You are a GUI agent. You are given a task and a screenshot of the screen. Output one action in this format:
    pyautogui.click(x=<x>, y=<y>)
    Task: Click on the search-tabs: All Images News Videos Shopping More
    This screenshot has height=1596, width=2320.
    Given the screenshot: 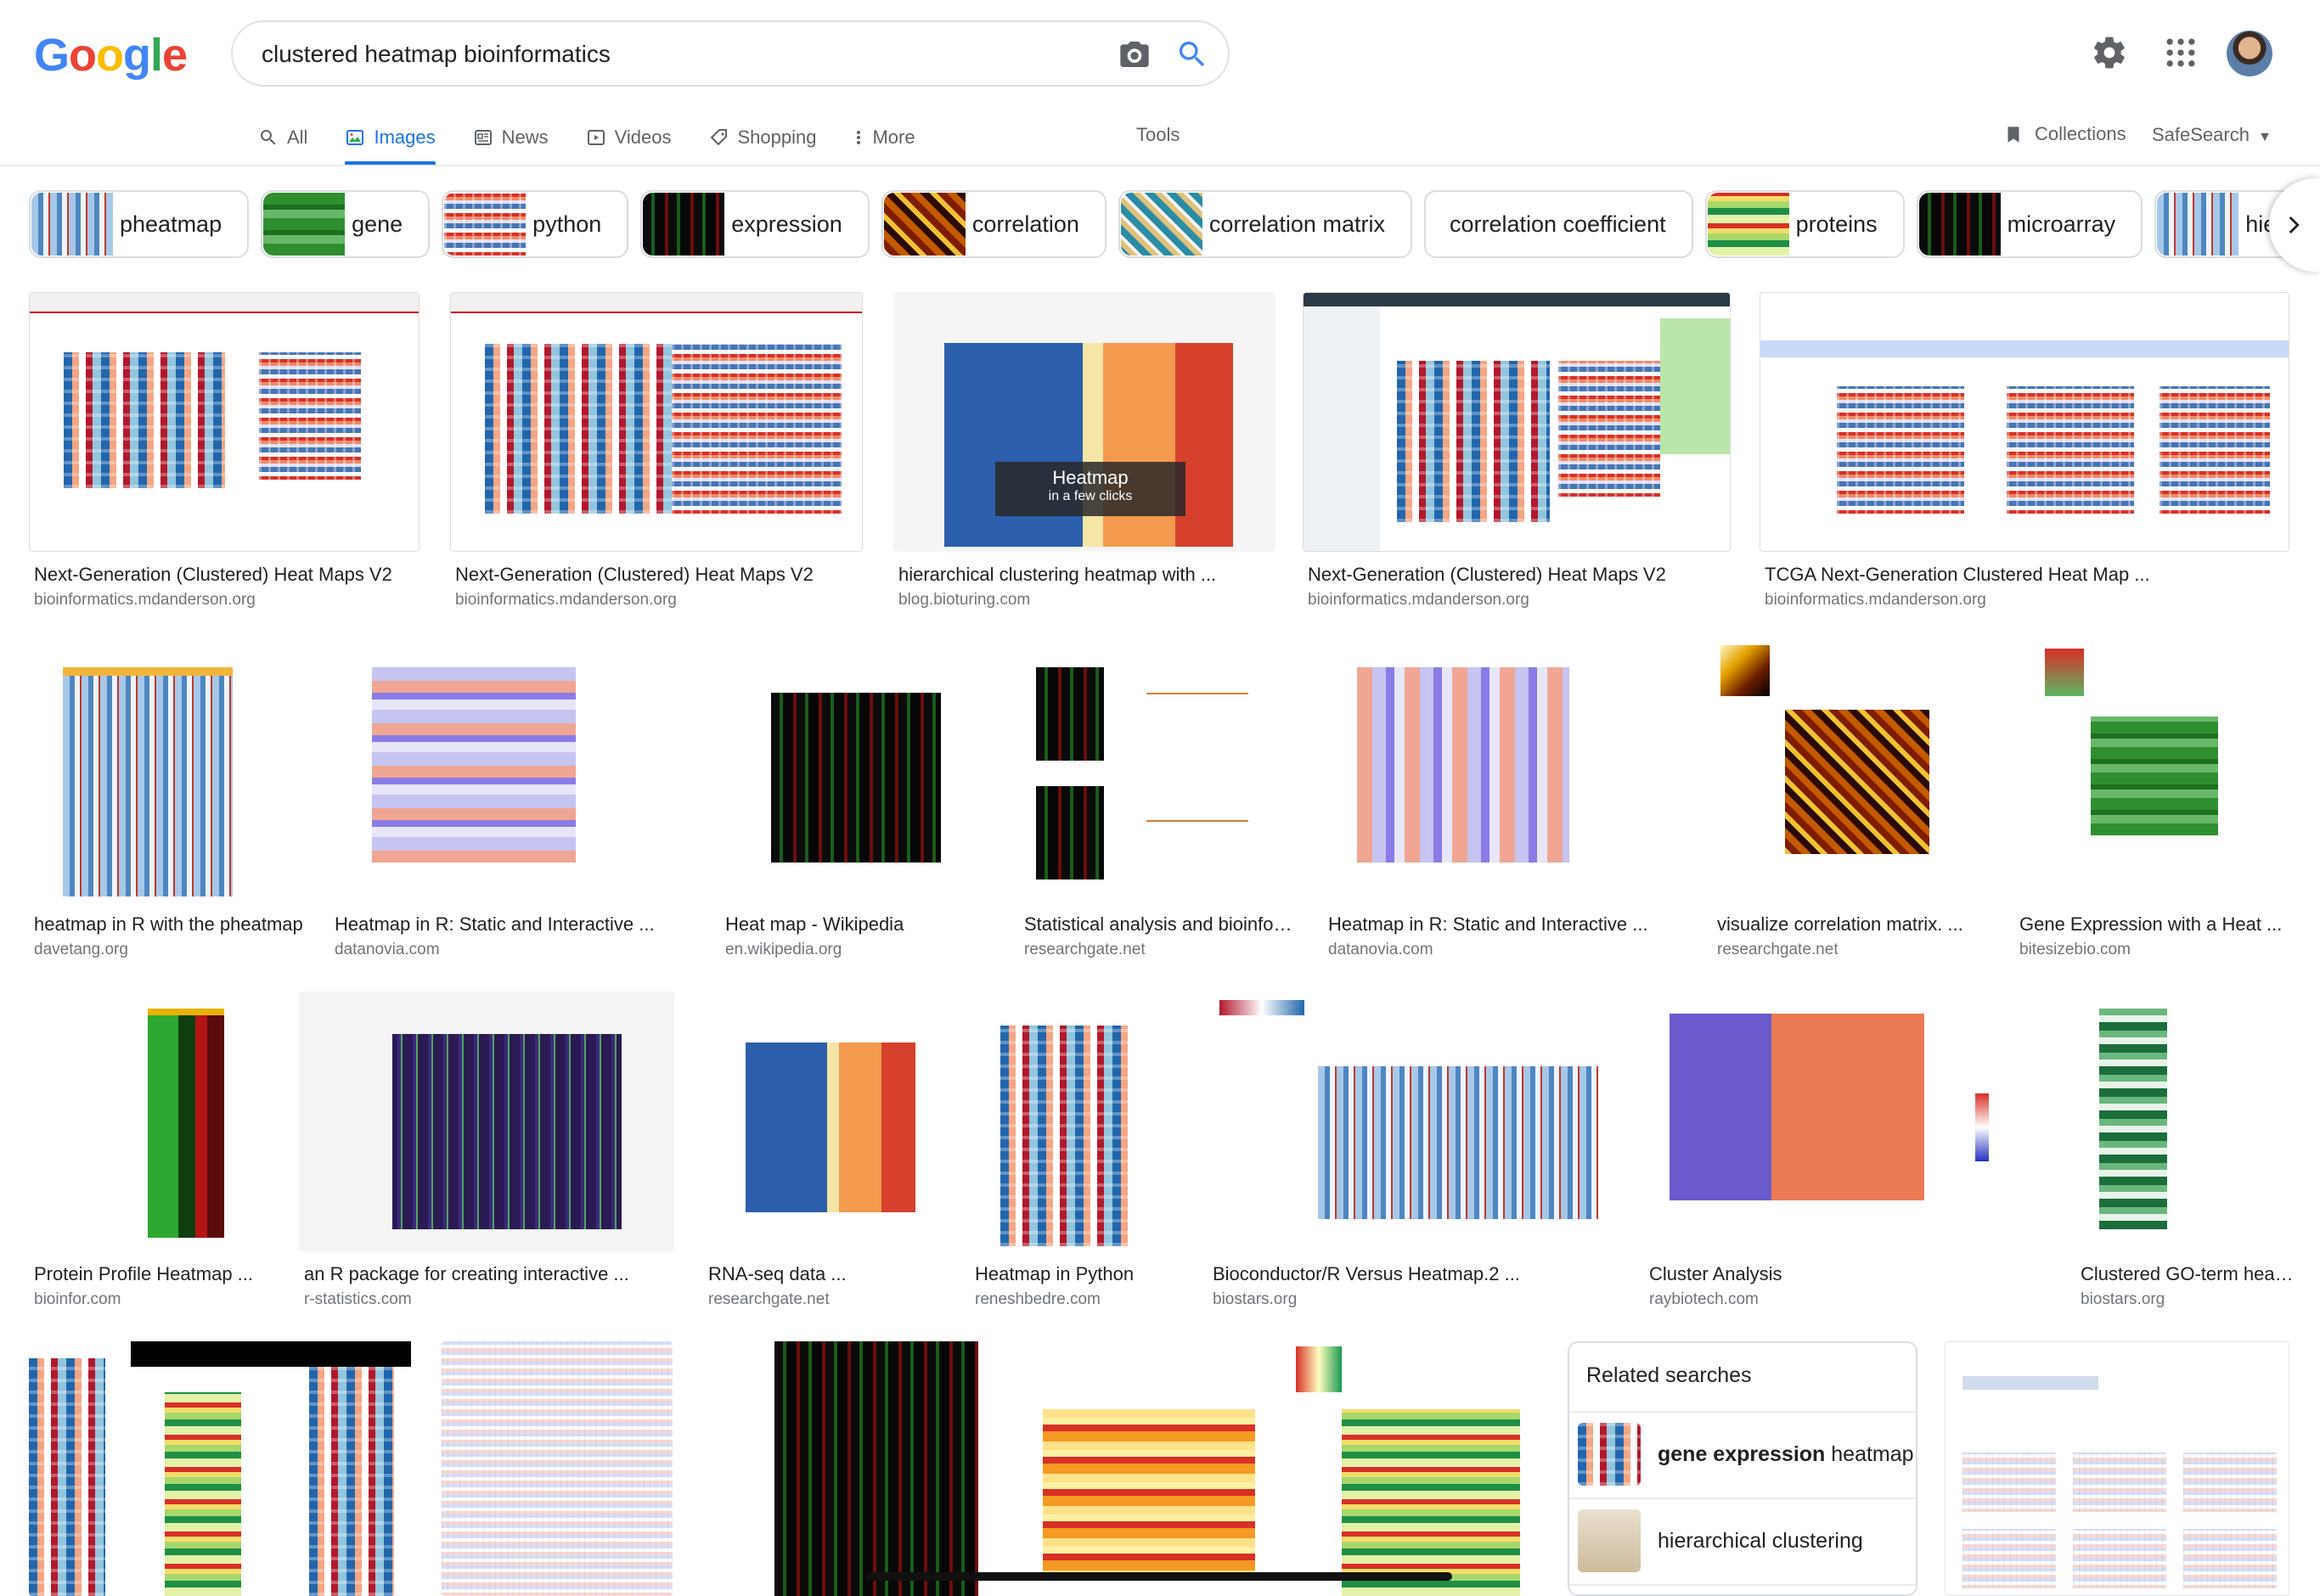 What is the action you would take?
    pyautogui.click(x=605, y=142)
    